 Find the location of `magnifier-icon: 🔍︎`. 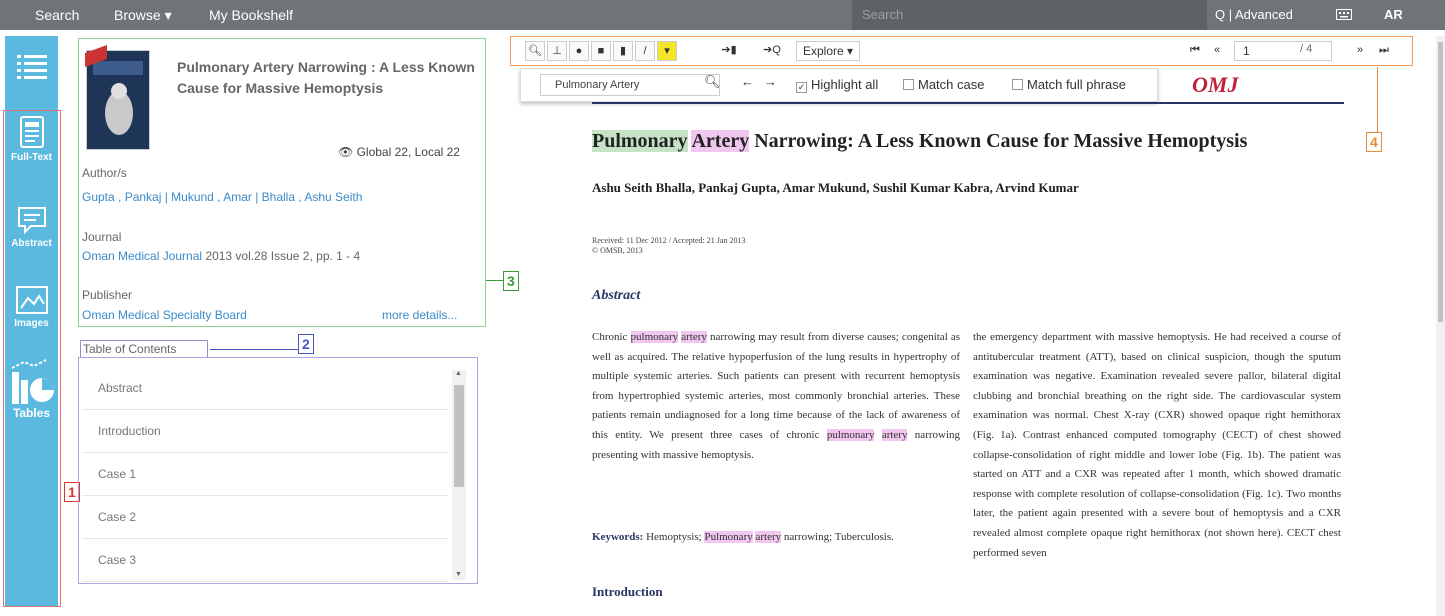

magnifier-icon: 🔍︎ is located at coordinates (535, 51).